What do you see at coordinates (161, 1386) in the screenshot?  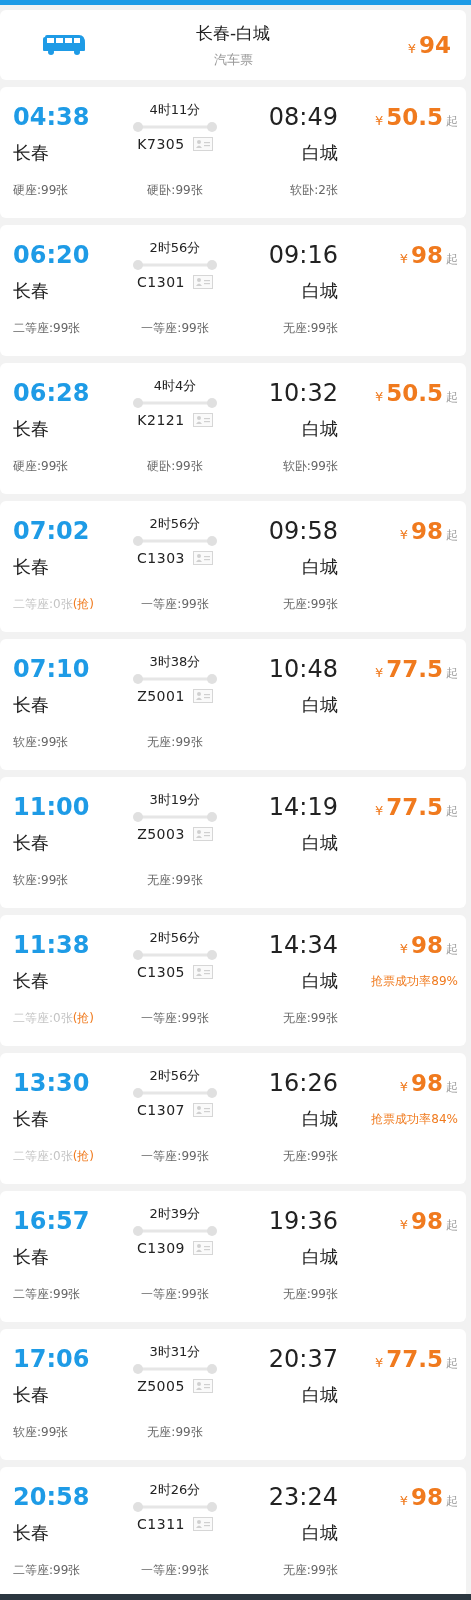 I see `train-number: Z5005` at bounding box center [161, 1386].